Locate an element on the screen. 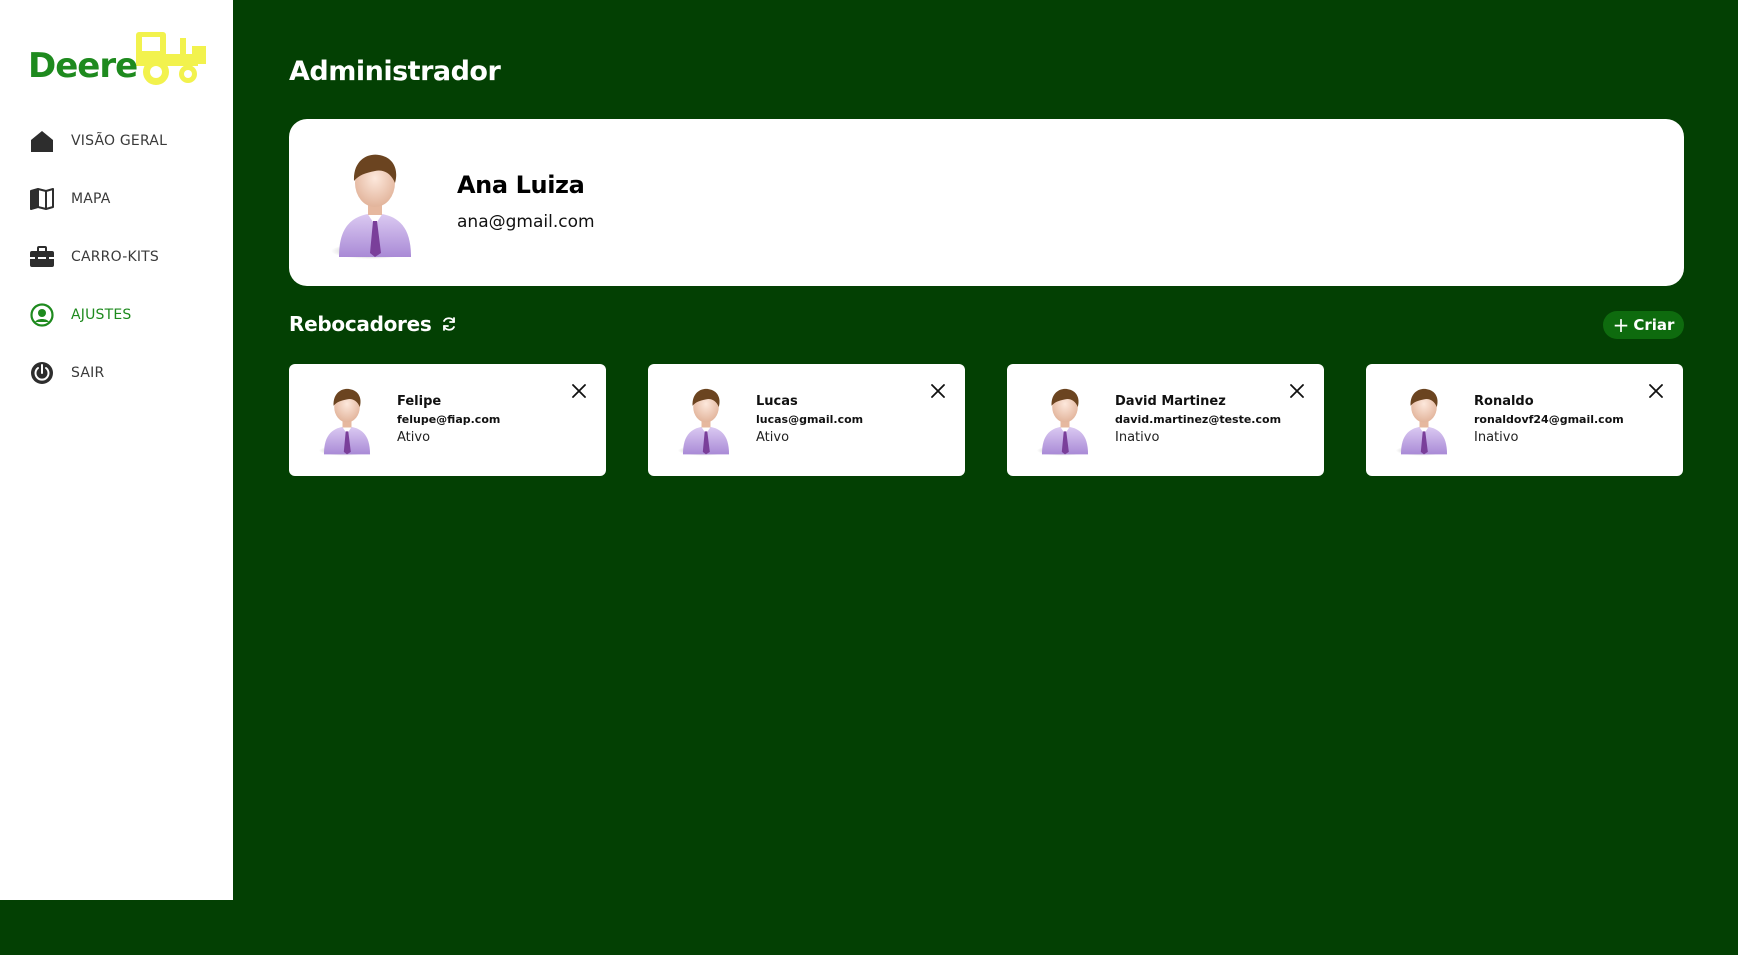  sidebar-item-label: VISÃO GERAL is located at coordinates (119, 141).